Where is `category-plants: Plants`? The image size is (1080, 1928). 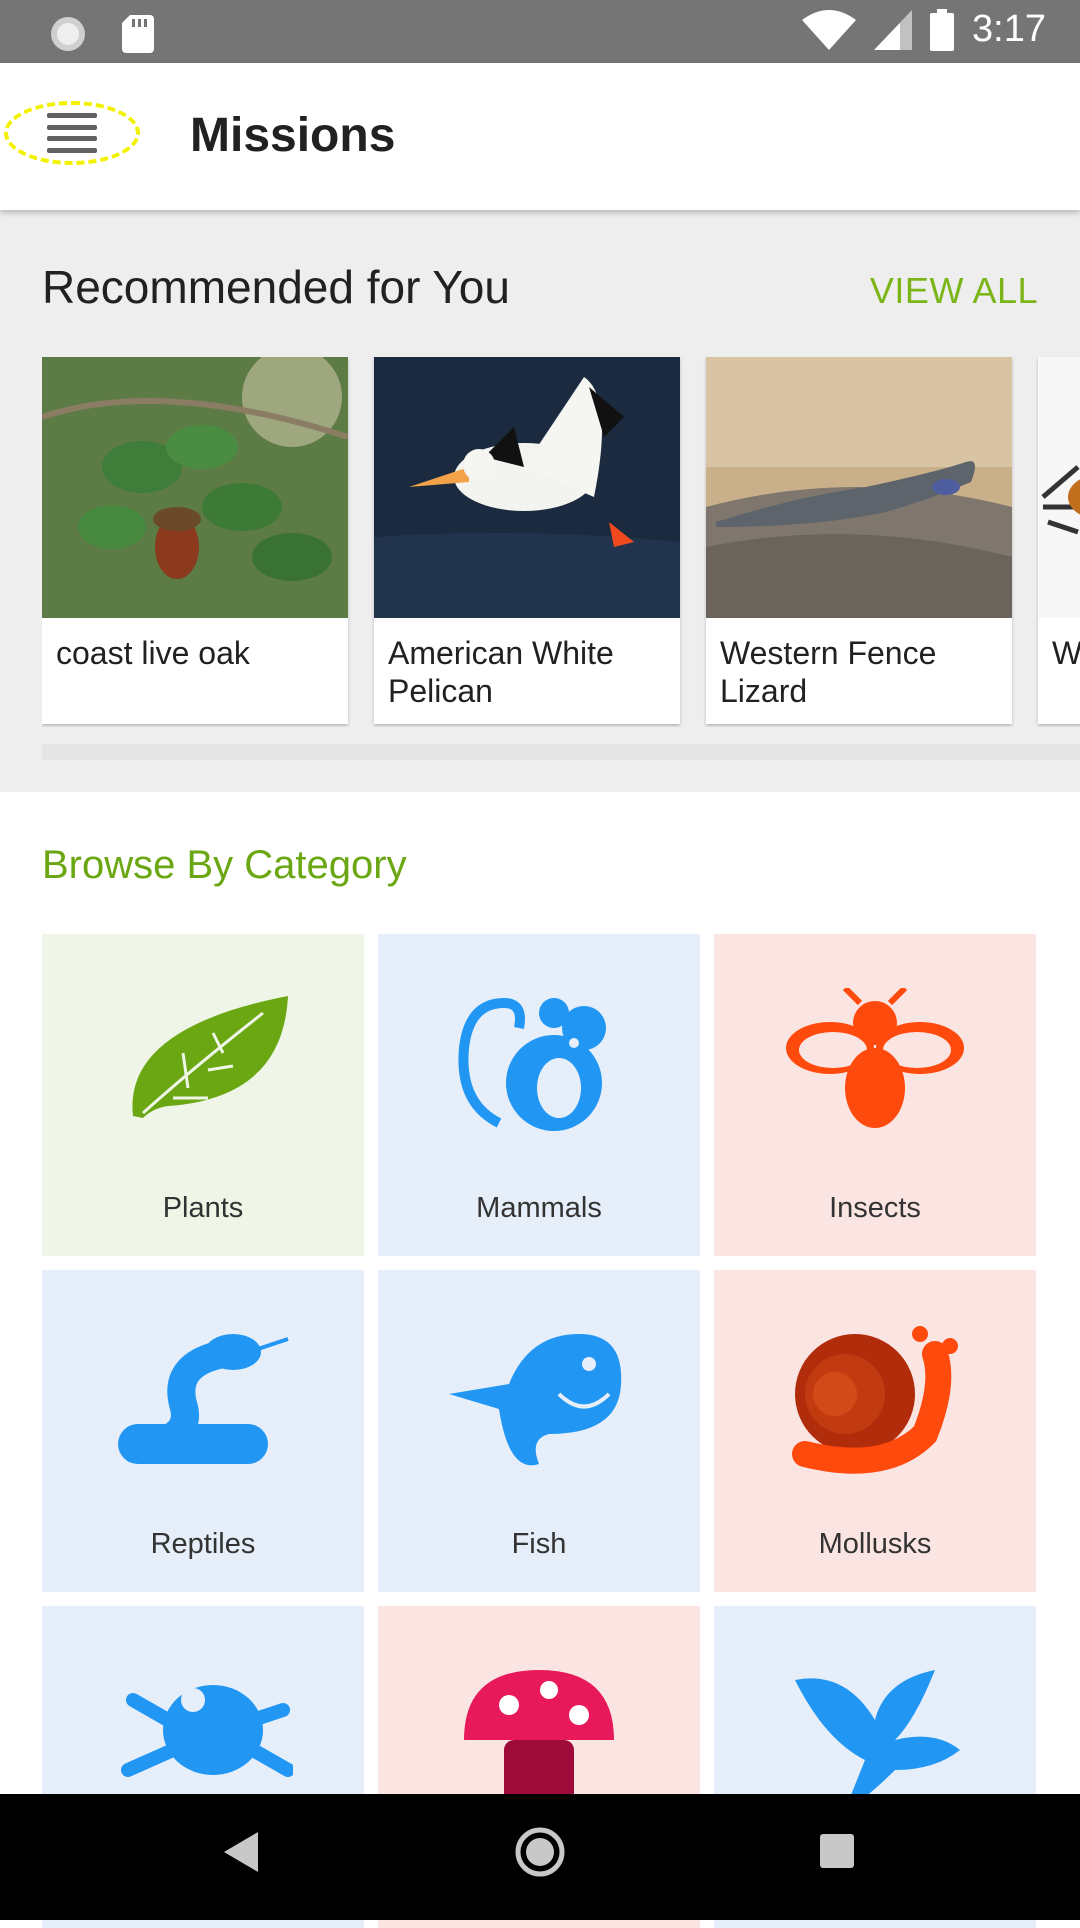
category-plants: Plants is located at coordinates (203, 1095).